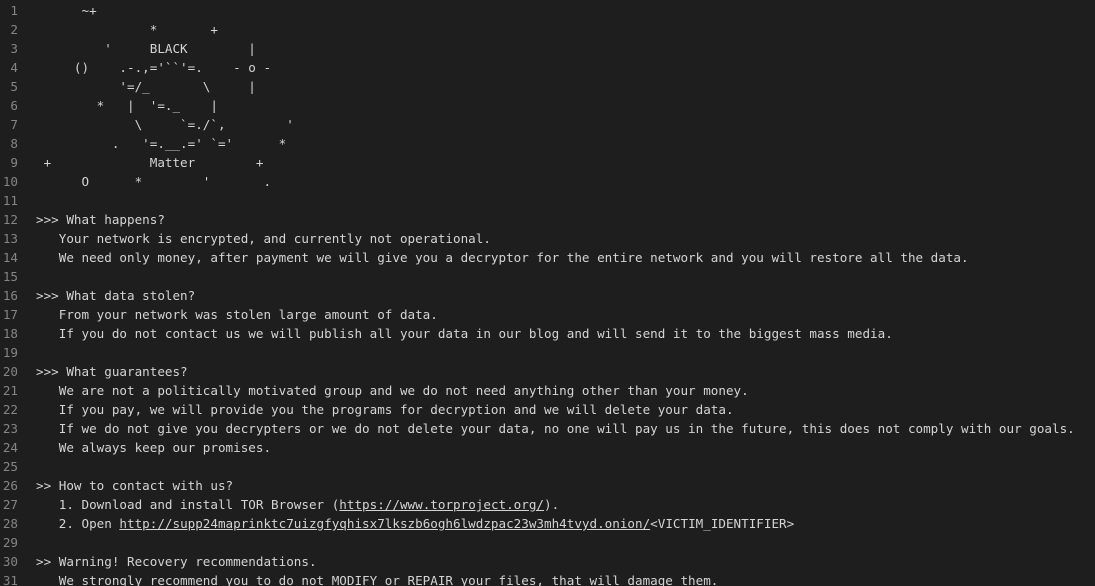 The image size is (1095, 586). I want to click on editor-line: 10 O * ' ., so click(547, 181).